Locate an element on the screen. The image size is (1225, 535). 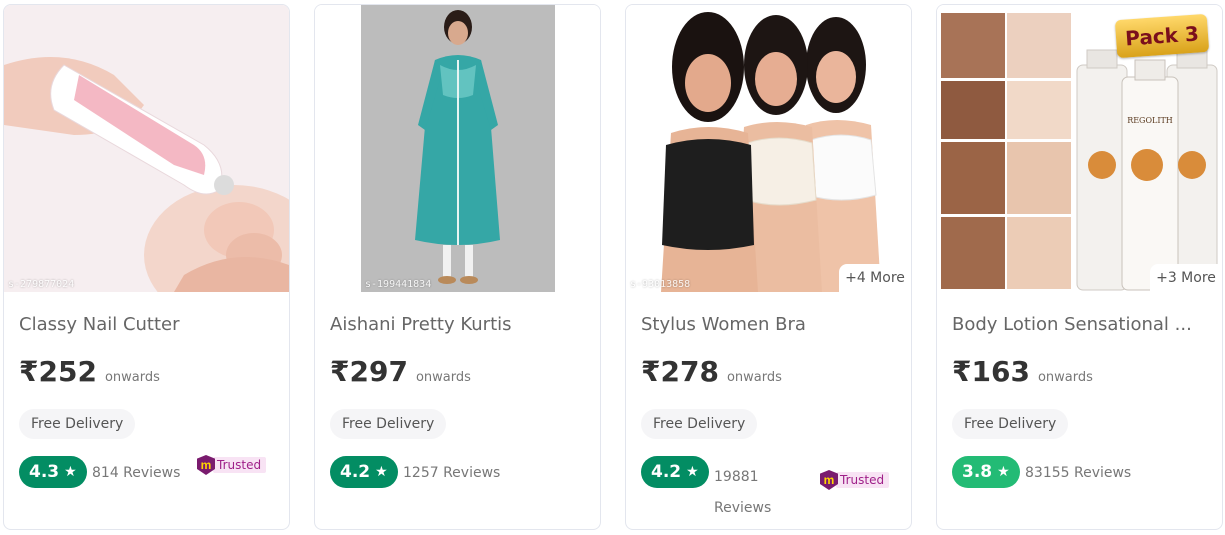
sku-watermark: s-93013858 is located at coordinates (660, 284).